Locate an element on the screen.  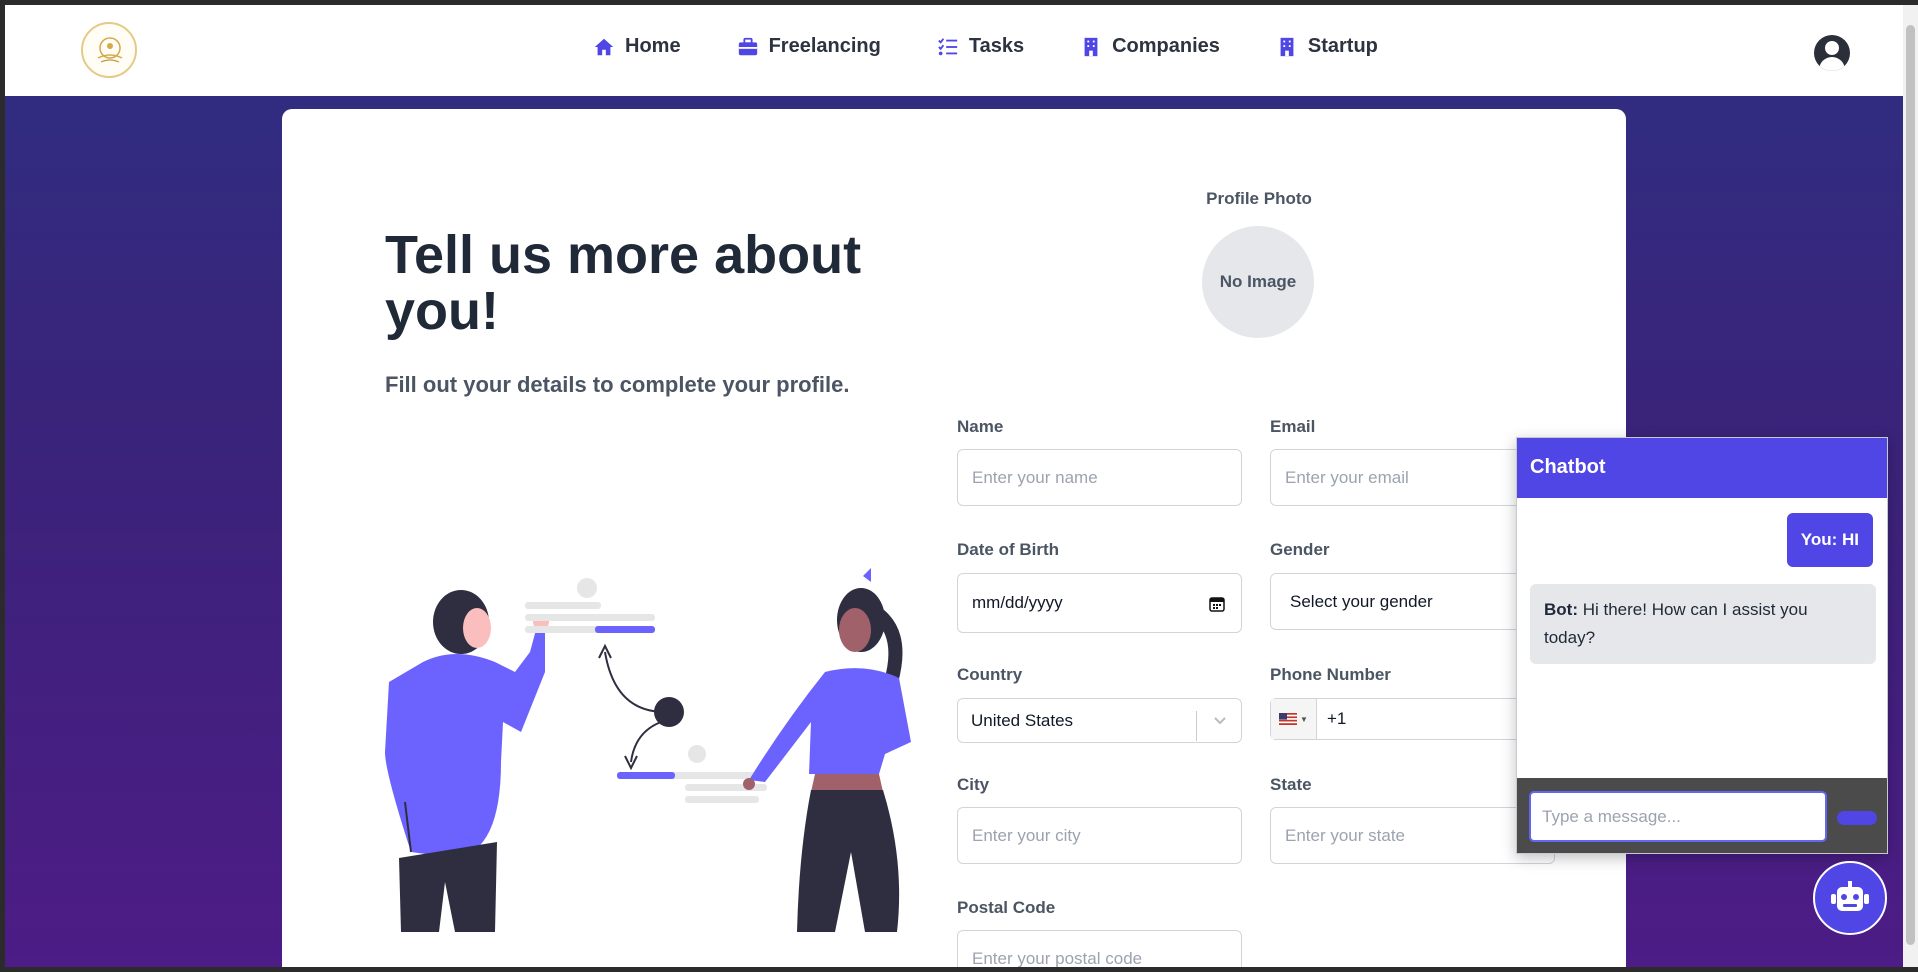
name-field: Enter your name is located at coordinates (1099, 477).